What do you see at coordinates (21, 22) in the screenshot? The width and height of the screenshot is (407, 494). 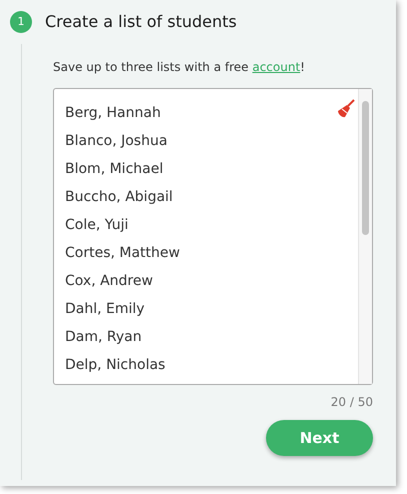 I see `step-number: 1` at bounding box center [21, 22].